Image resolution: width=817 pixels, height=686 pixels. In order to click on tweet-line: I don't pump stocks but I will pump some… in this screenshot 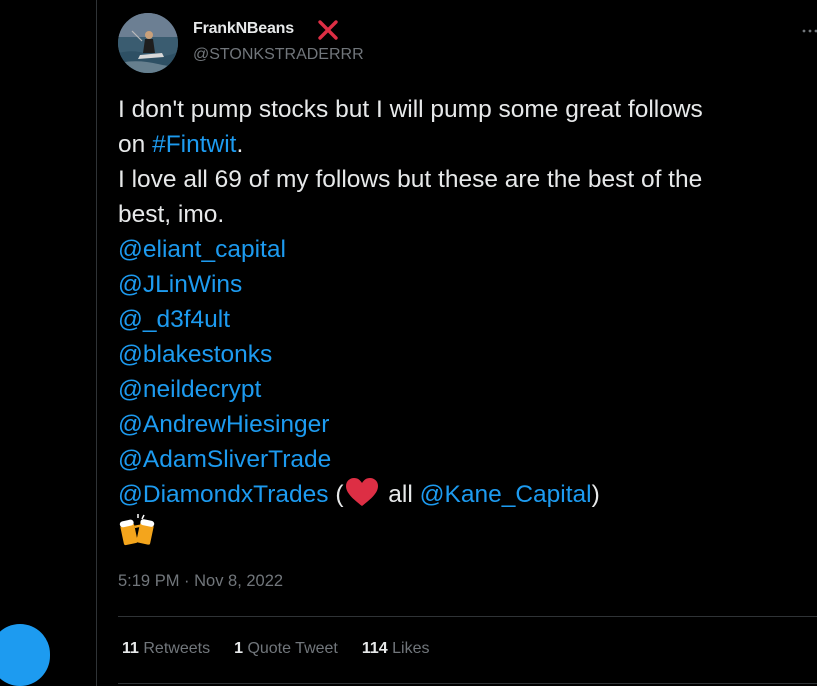, I will do `click(410, 109)`.